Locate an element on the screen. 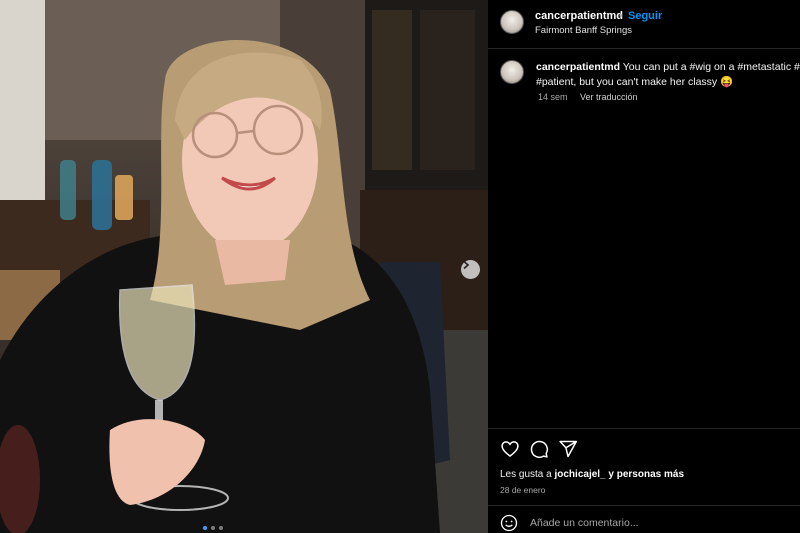 This screenshot has width=800, height=533. caption-meta: 14 sem Ver traducción is located at coordinates (593, 97).